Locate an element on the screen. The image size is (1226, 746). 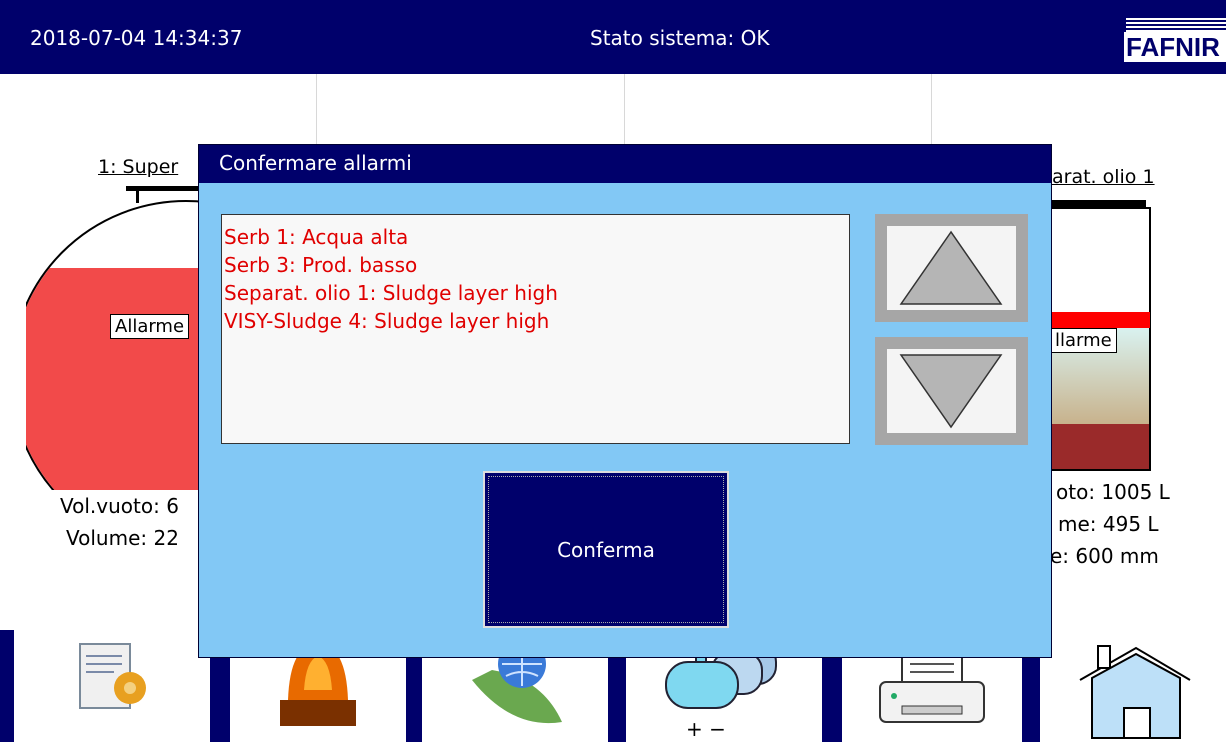
confirm-button: Conferma is located at coordinates (606, 549).